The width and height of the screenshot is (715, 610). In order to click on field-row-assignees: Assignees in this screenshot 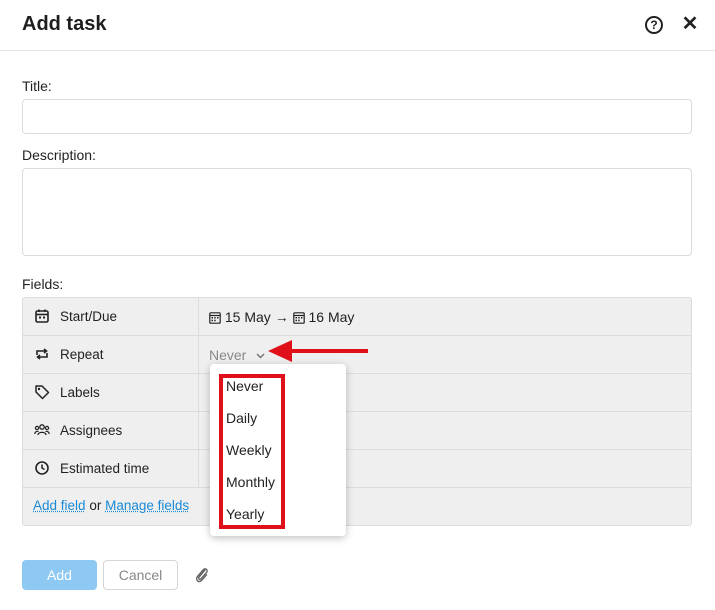, I will do `click(357, 431)`.